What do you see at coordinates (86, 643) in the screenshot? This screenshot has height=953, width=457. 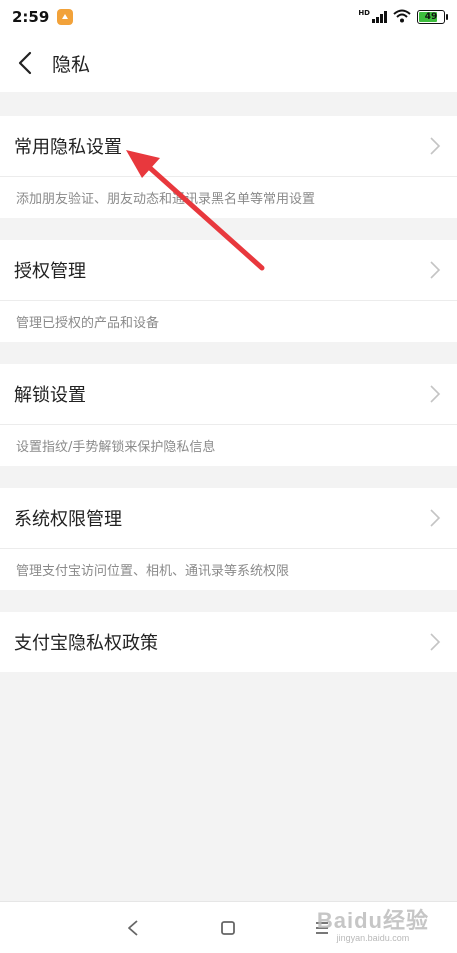 I see `row-title: 支付宝隐私权政策` at bounding box center [86, 643].